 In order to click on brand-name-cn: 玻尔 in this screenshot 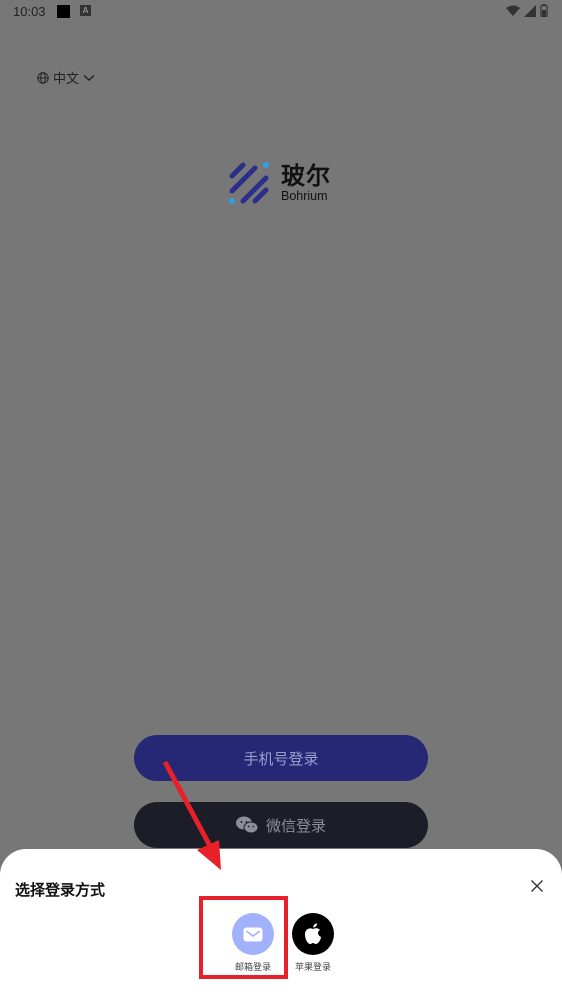, I will do `click(306, 176)`.